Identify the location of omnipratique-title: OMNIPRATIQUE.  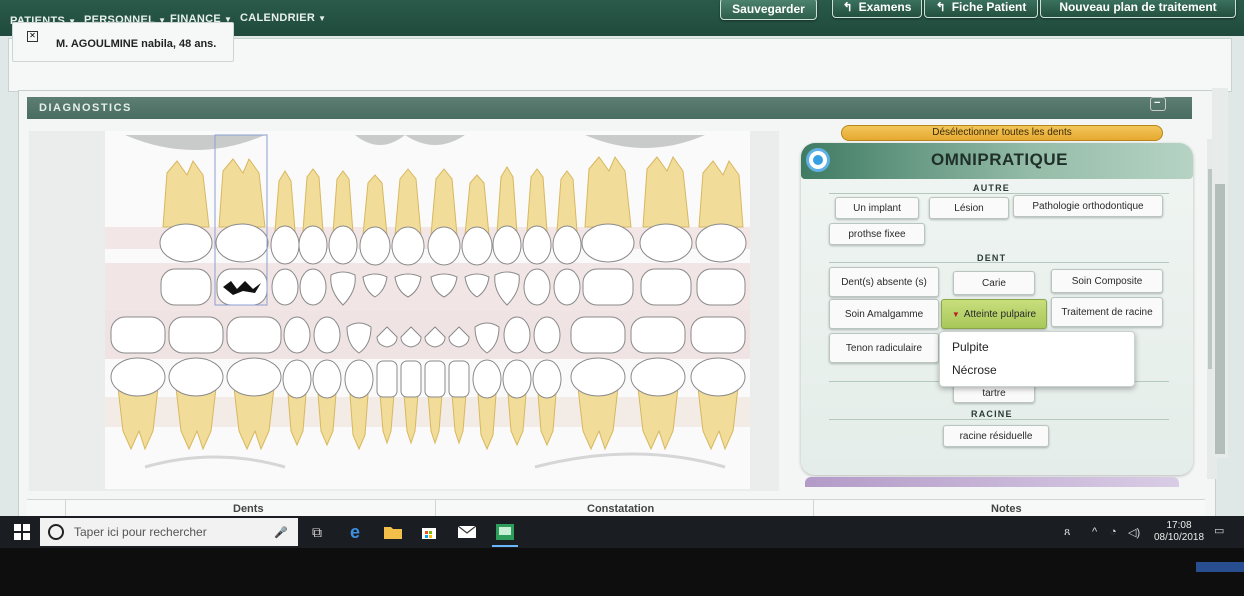
(999, 159).